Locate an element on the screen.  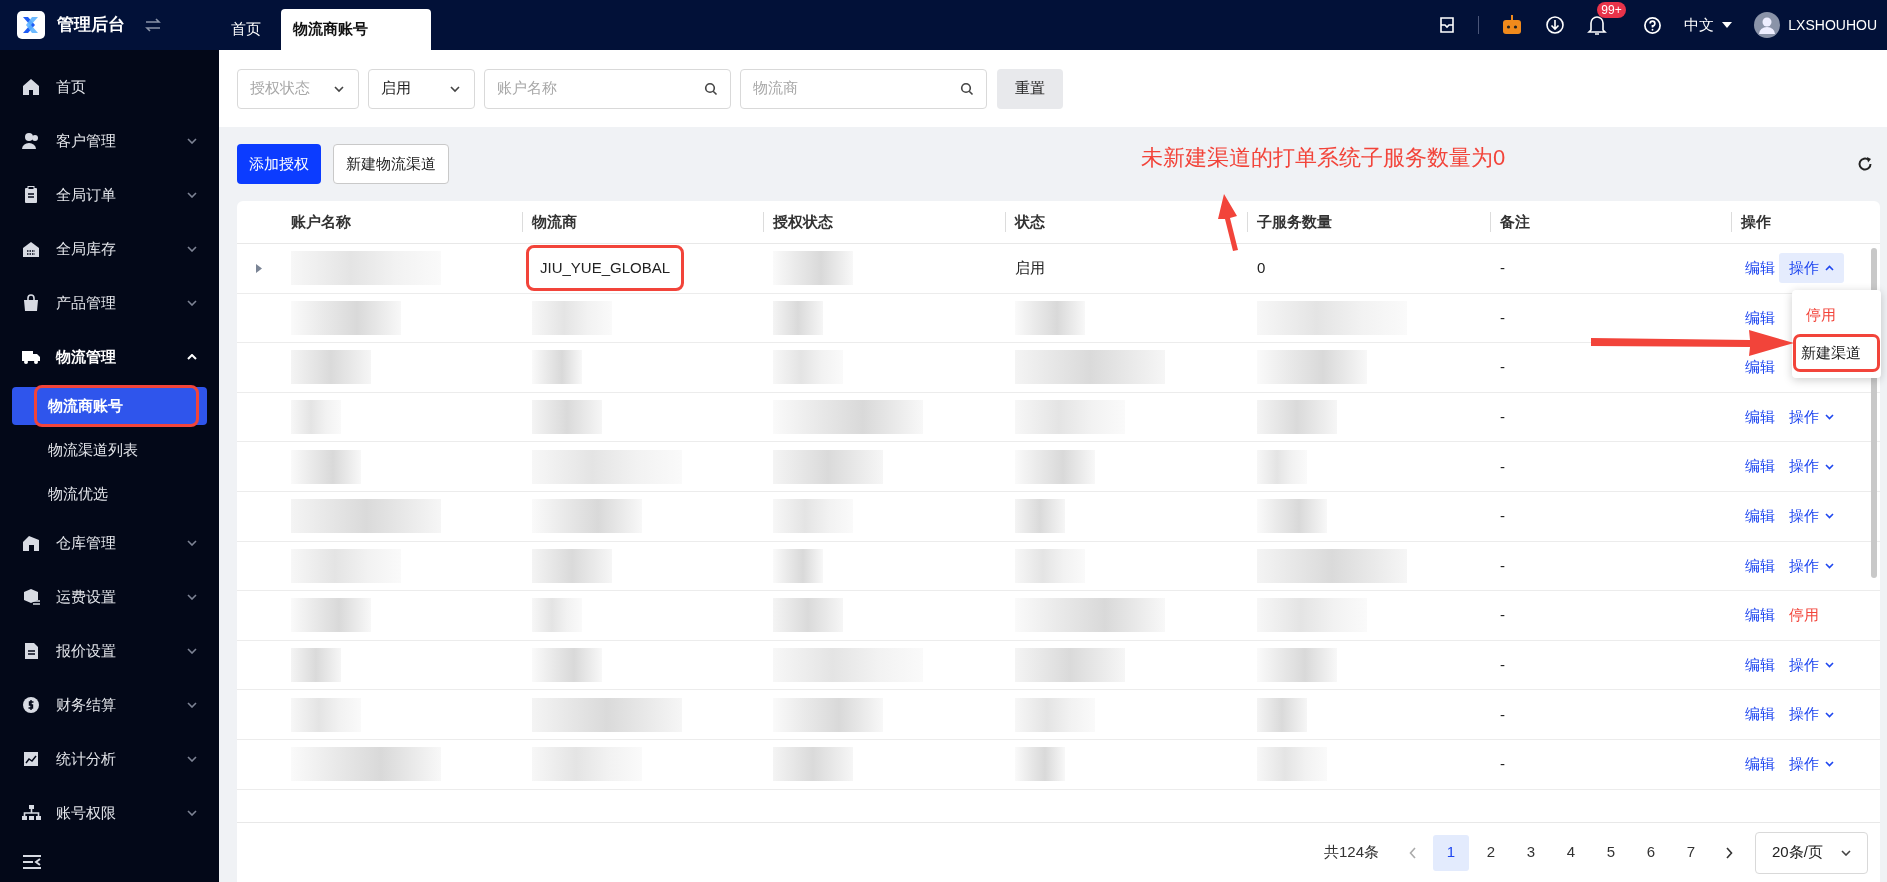
sidebar-item: 物流管理 is located at coordinates (109, 357).